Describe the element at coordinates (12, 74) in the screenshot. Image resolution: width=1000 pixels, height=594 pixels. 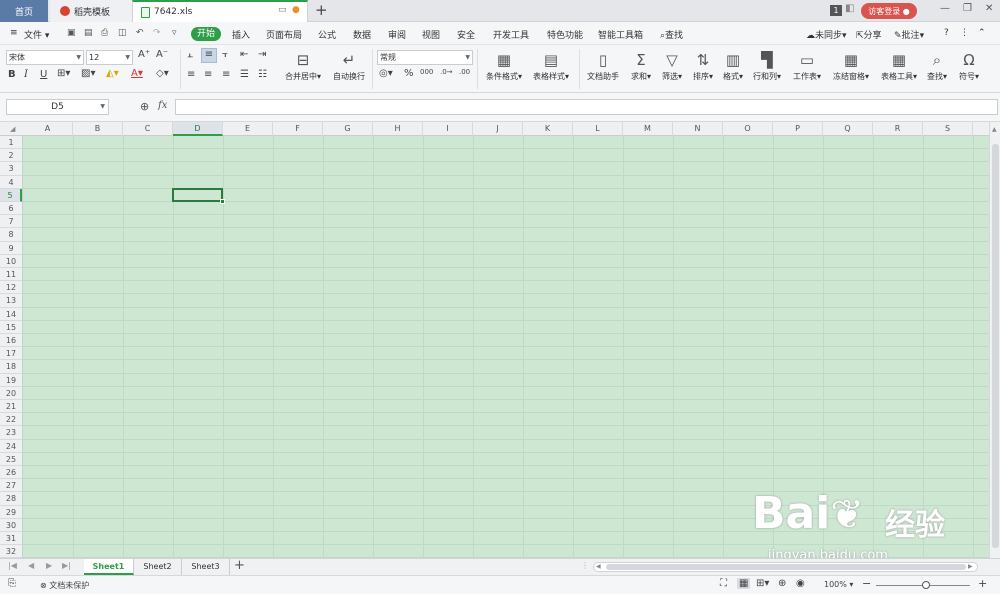
I see `bold-icon: B` at that location.